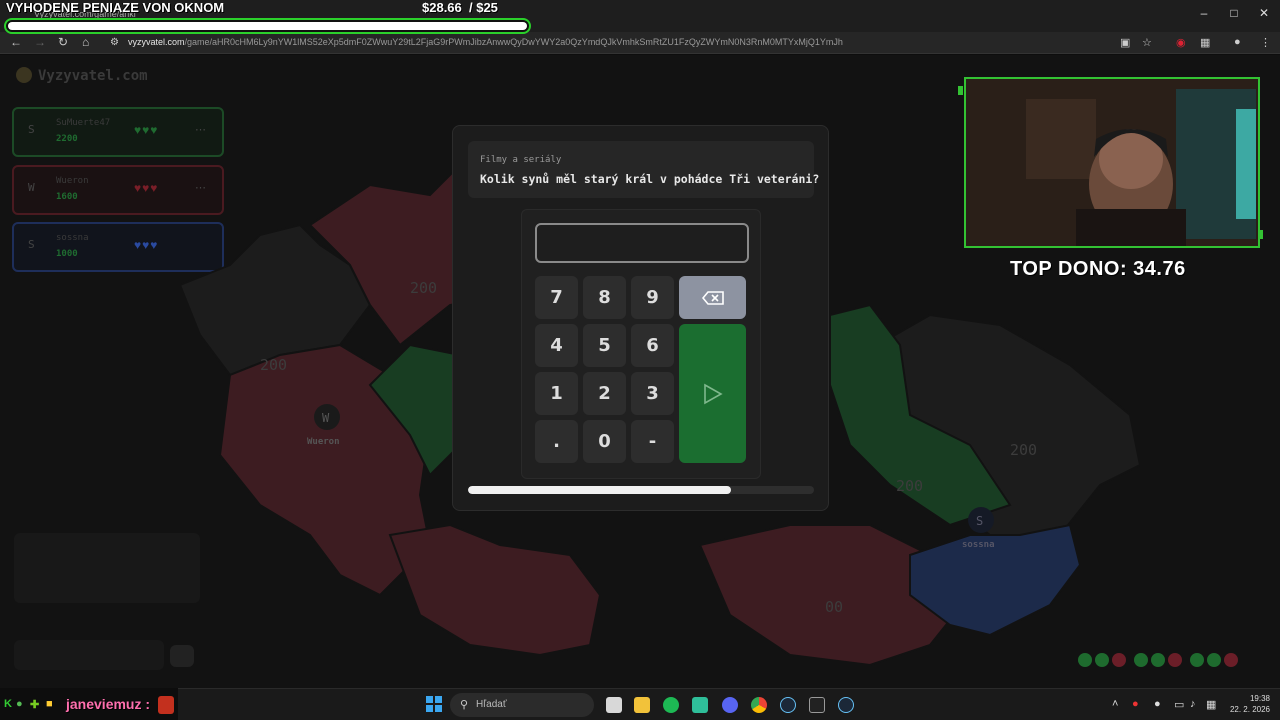 Image resolution: width=1280 pixels, height=720 pixels. I want to click on tray-app-icon: ●, so click(1135, 704).